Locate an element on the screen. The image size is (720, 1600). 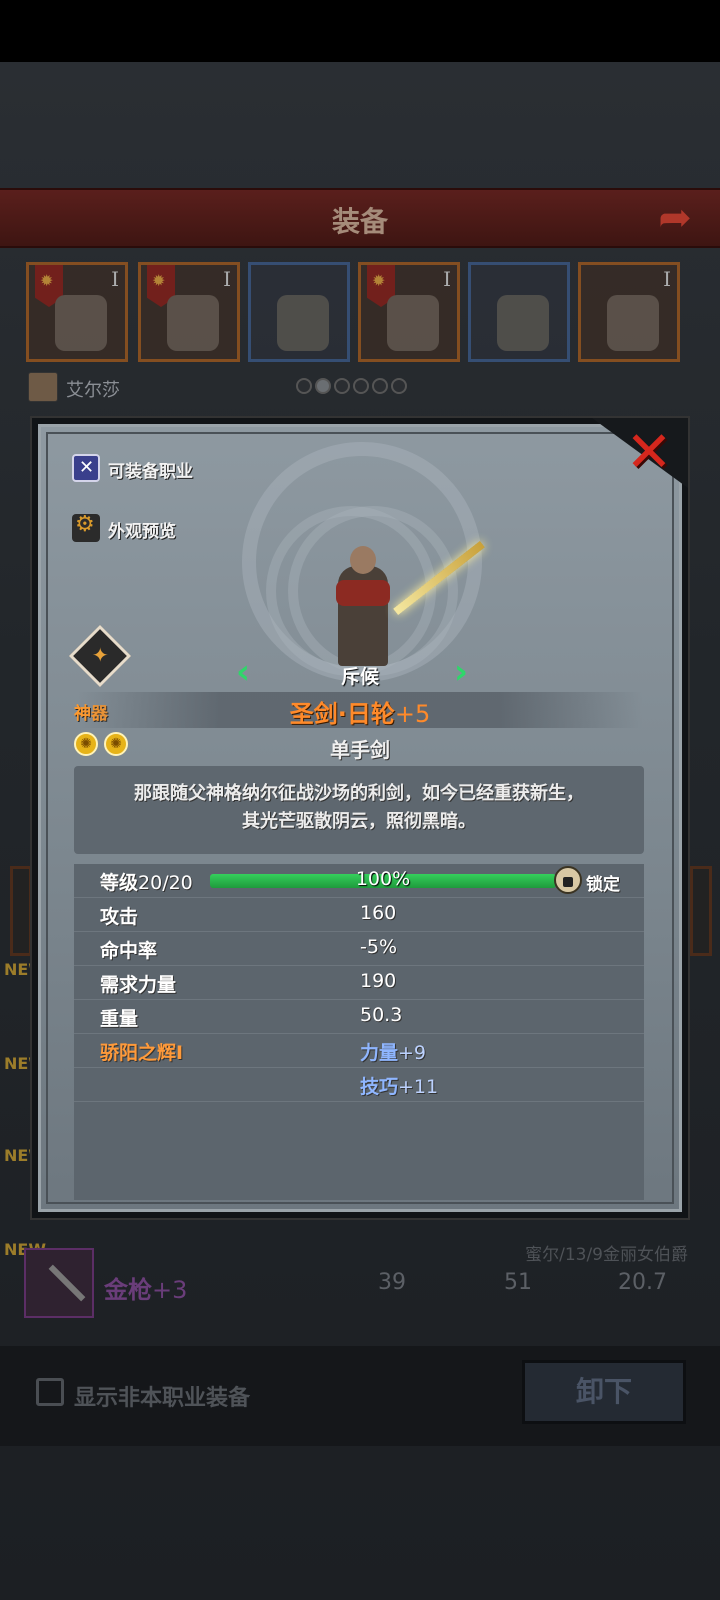
description-box: 那跟随父神格纳尔征战沙场的利剑，如今已经重获新生， 其光芒驱散阴云，照彻黑暗。 is located at coordinates (359, 810).